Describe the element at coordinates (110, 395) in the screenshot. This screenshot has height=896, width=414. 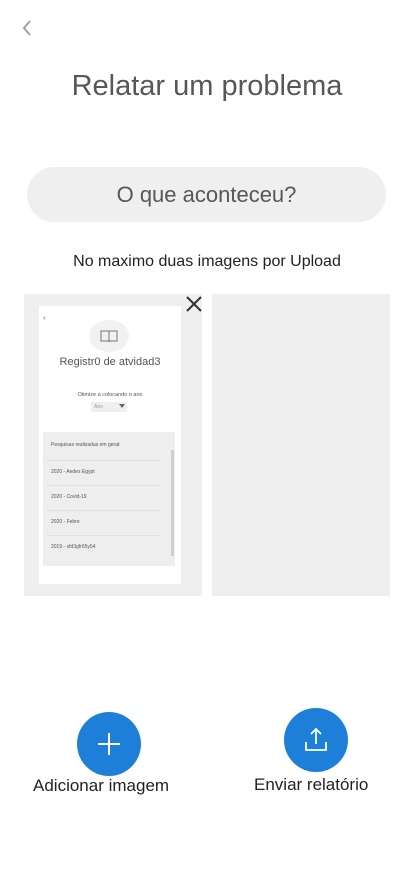
I see `preview-filter-label: Otimize a colocando o ano` at that location.